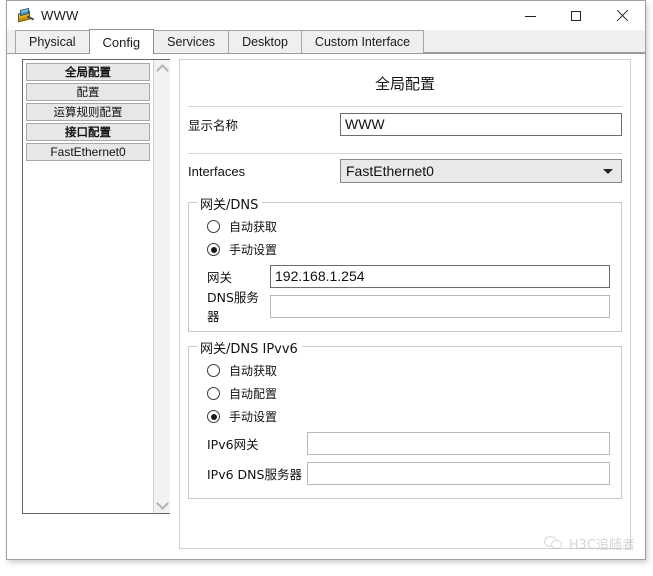 This screenshot has height=576, width=653. What do you see at coordinates (88, 152) in the screenshot?
I see `sidebar-item-fastethernet0: FastEthernet0` at bounding box center [88, 152].